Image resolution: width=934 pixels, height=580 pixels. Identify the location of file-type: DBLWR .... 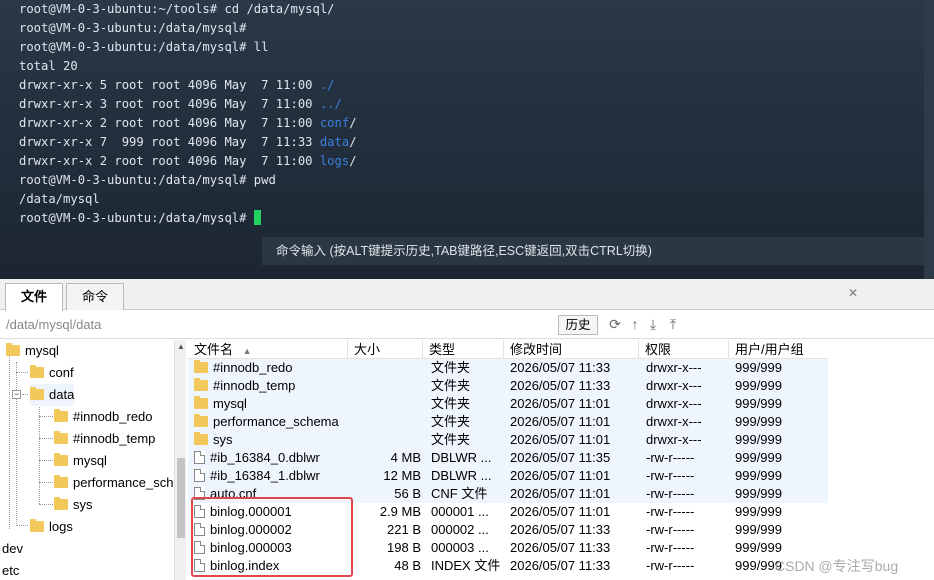
(461, 457).